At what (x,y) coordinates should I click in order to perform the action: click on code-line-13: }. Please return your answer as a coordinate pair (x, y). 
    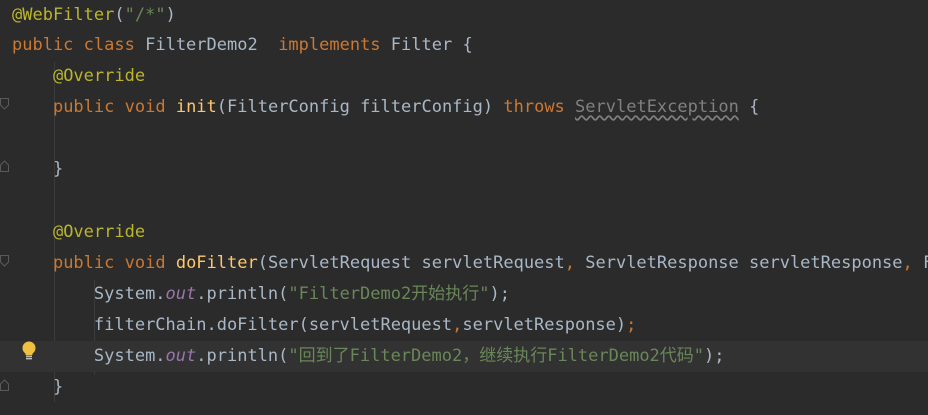
    Looking at the image, I should click on (470, 387).